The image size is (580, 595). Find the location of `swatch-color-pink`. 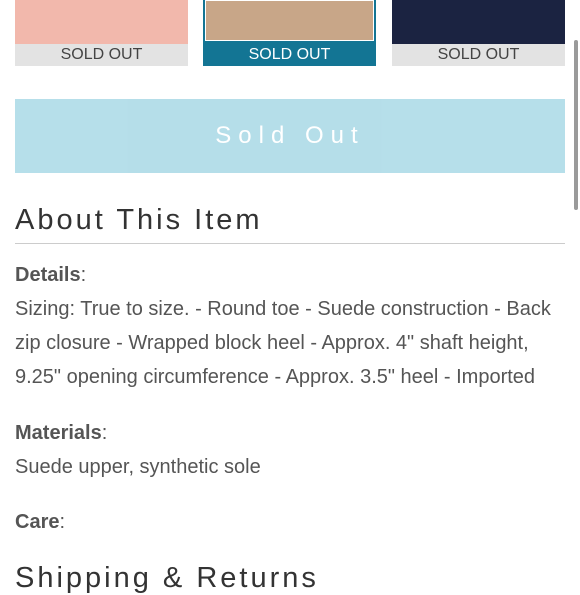

swatch-color-pink is located at coordinates (101, 22).